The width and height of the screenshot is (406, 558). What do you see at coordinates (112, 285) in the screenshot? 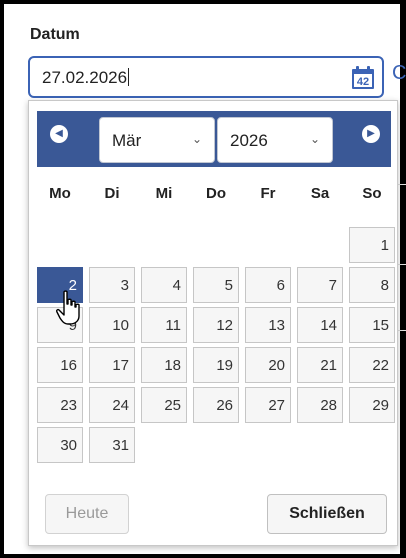
I see `day-cell: 3` at bounding box center [112, 285].